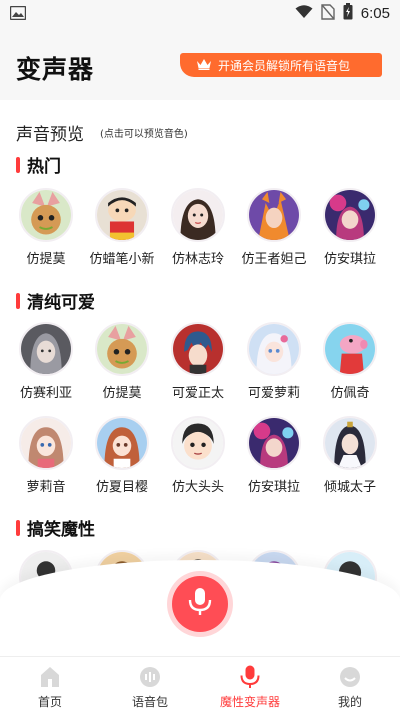 This screenshot has height=711, width=400. Describe the element at coordinates (18, 14) in the screenshot. I see `gallery-notification-icon` at that location.